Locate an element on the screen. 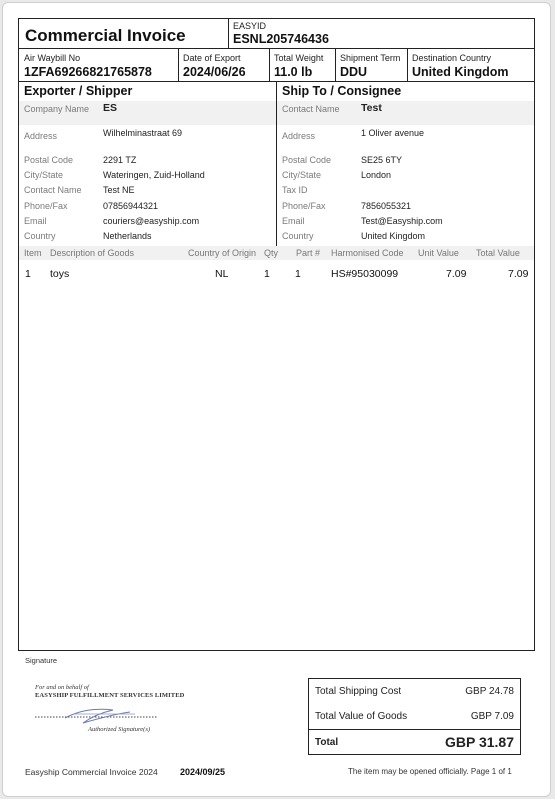 The image size is (555, 799). shipment-term-label: Shipment Term is located at coordinates (370, 58).